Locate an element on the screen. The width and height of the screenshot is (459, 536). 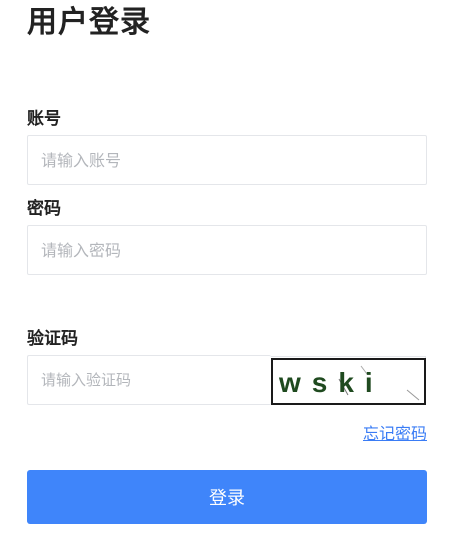
captcha-container: wski is located at coordinates (348, 380).